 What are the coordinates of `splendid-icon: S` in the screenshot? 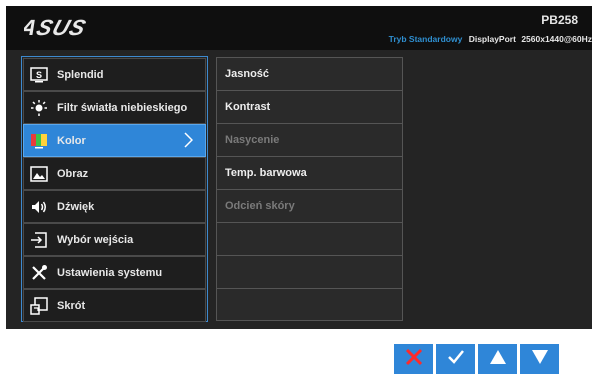 It's located at (39, 75).